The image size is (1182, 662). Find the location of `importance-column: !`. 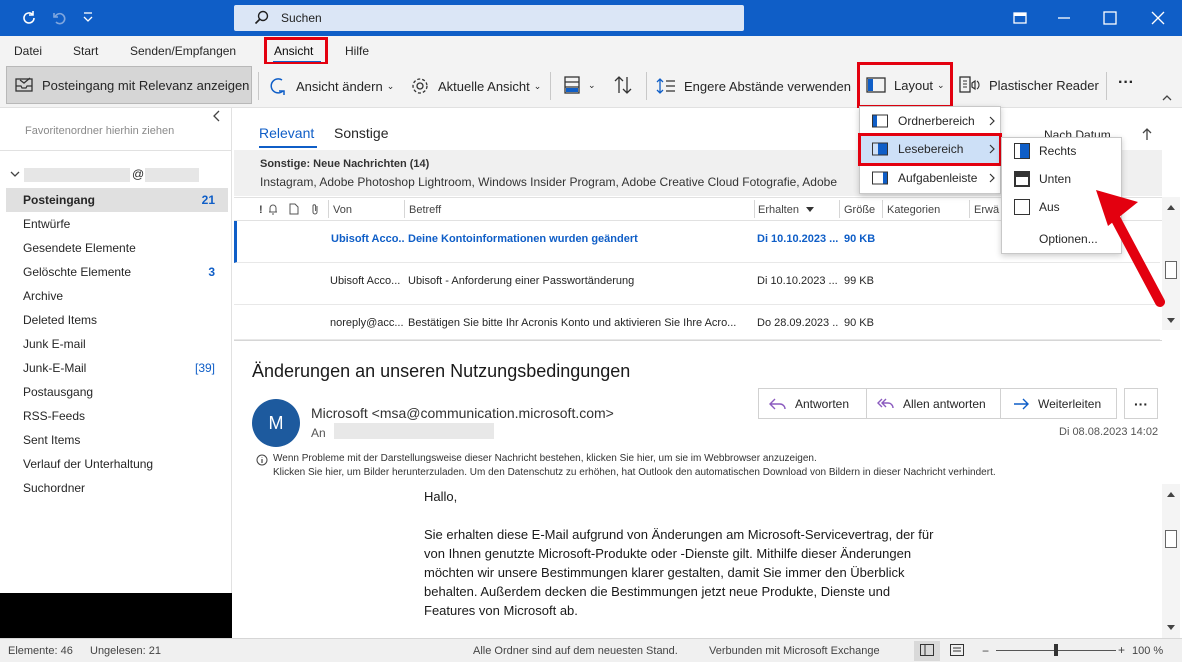

importance-column: ! is located at coordinates (261, 210).